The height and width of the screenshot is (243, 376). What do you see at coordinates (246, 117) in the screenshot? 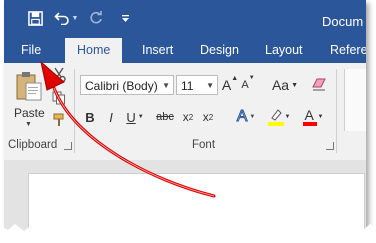
I see `text-effects-button: A ▼` at bounding box center [246, 117].